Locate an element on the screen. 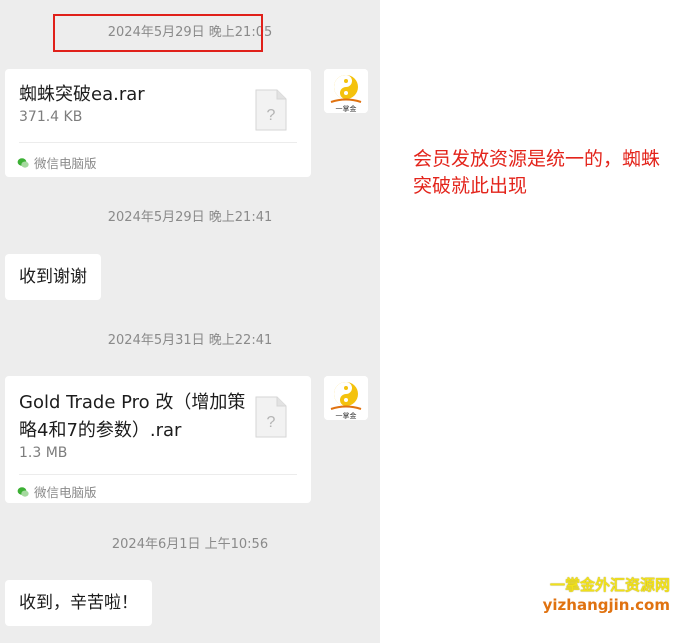  file-name: 蜘蛛突破ea.rar is located at coordinates (82, 94).